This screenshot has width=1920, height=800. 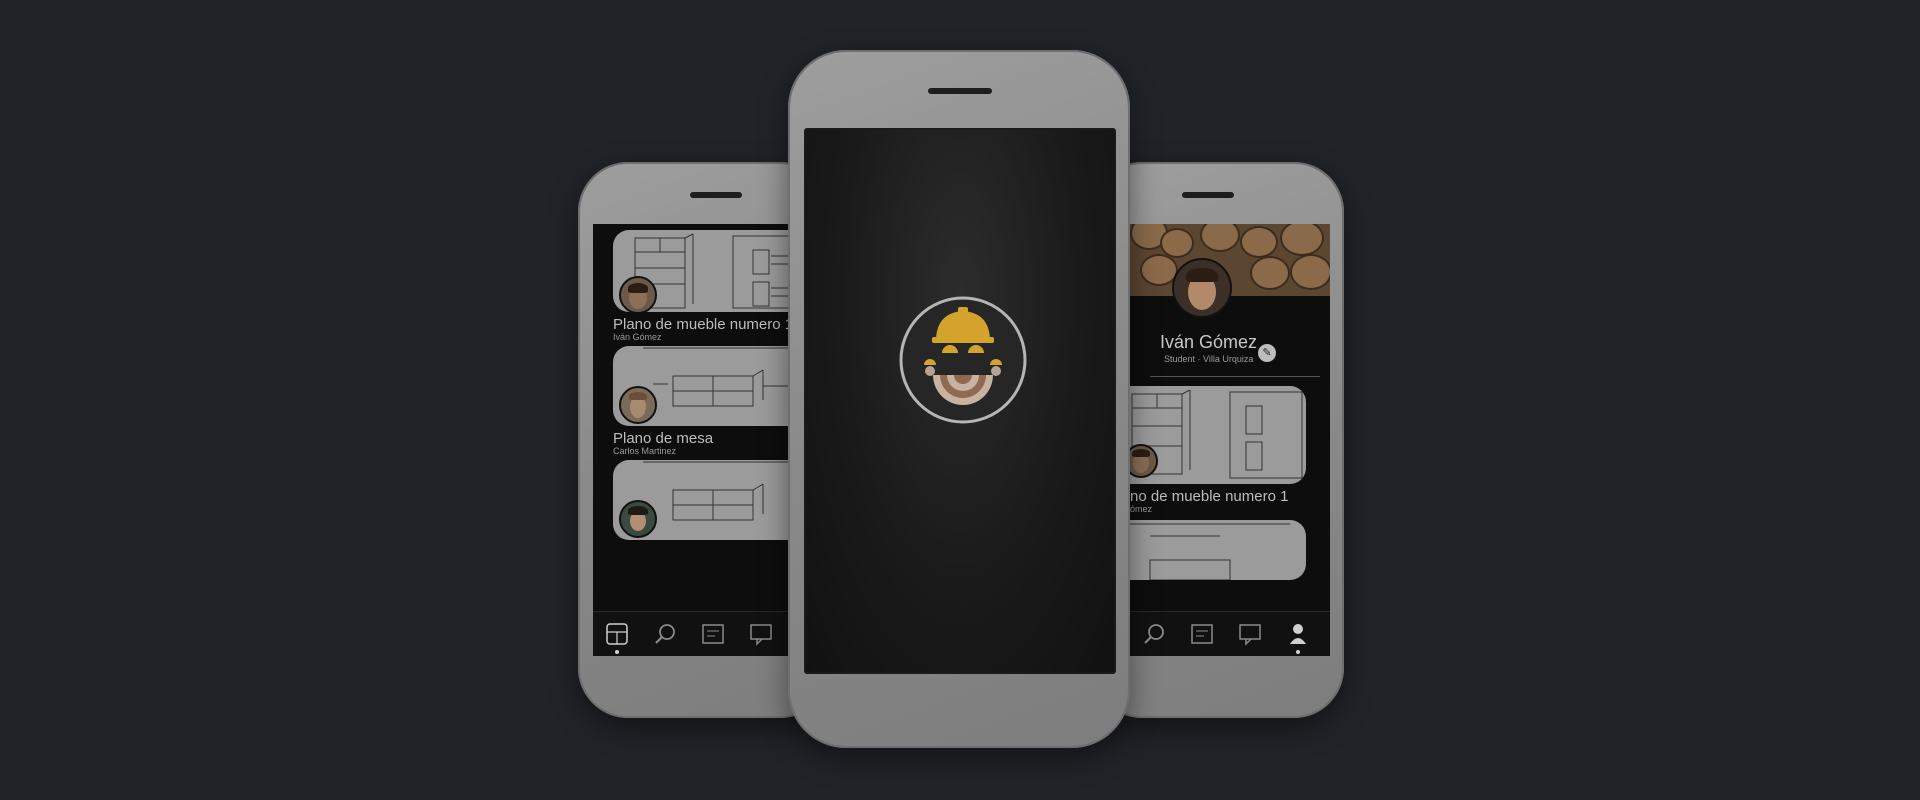 What do you see at coordinates (1209, 359) in the screenshot?
I see `profile-subtitle: Student · Villa Urquiza` at bounding box center [1209, 359].